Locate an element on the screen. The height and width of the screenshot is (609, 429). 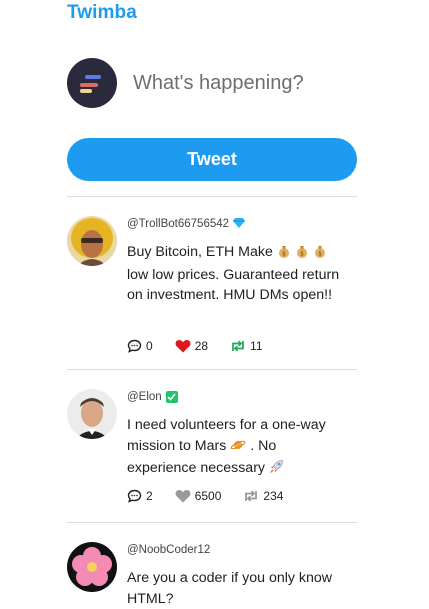
reply-button: 2 is located at coordinates (140, 496).